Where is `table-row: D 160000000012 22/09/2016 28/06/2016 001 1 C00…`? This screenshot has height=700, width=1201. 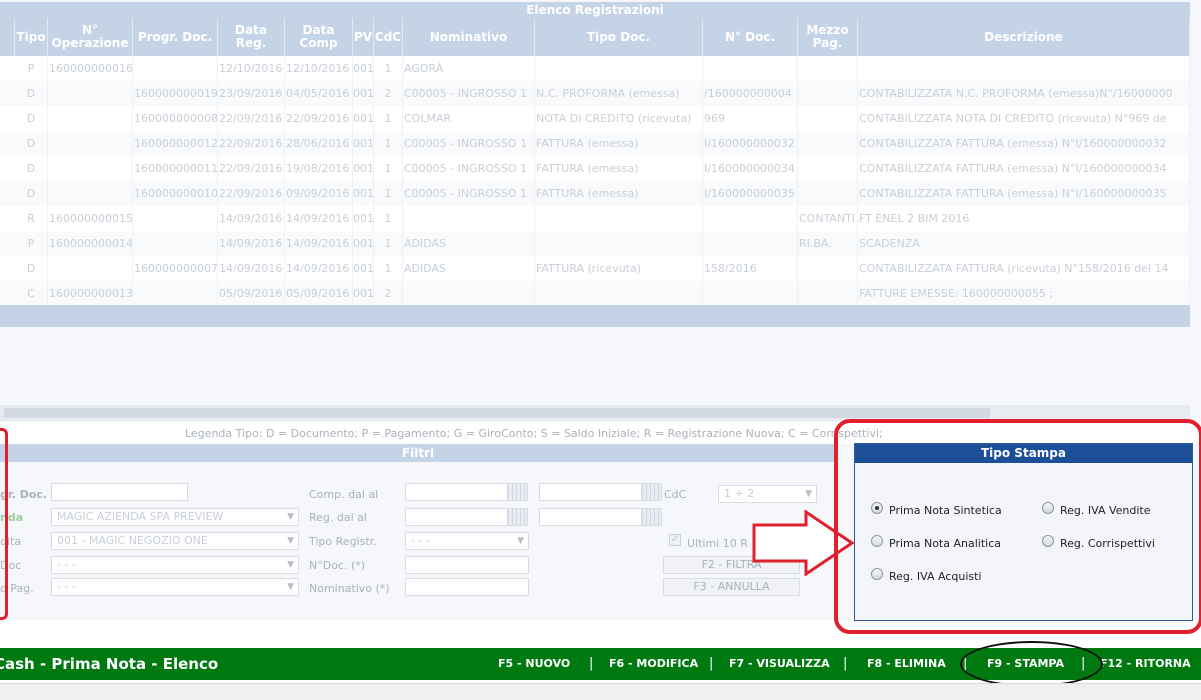
table-row: D 160000000012 22/09/2016 28/06/2016 001 1 C00… is located at coordinates (595, 144).